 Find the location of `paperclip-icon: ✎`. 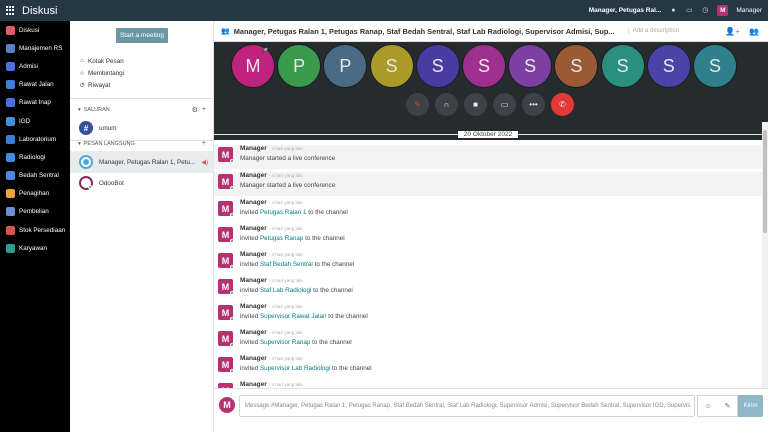

paperclip-icon: ✎ is located at coordinates (728, 406).